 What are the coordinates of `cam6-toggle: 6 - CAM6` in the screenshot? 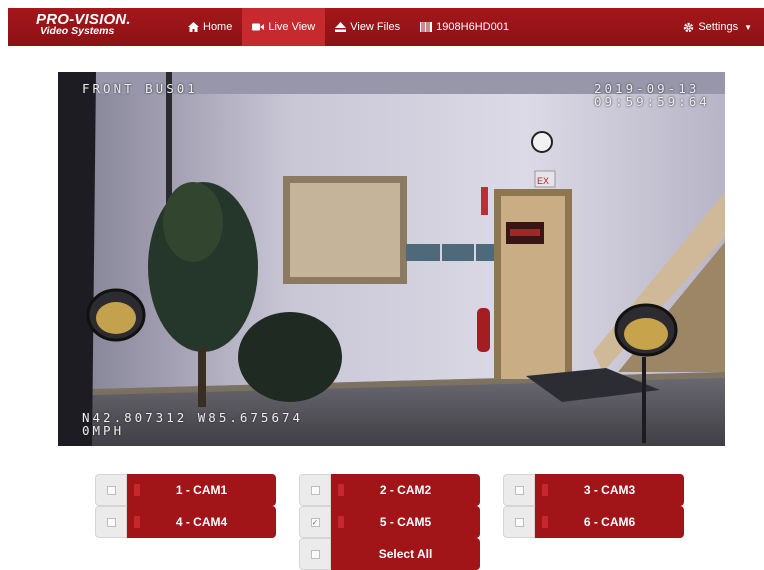 It's located at (593, 522).